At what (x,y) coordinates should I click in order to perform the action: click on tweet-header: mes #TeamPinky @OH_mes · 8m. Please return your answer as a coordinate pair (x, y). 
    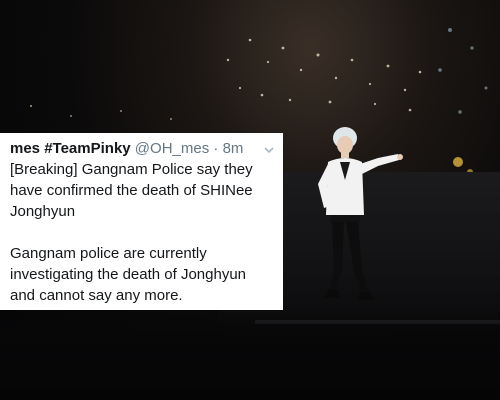
    Looking at the image, I should click on (142, 149).